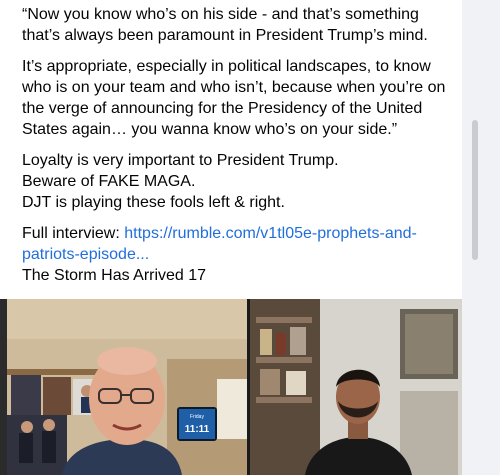  I want to click on footer-text: The Storm Has Arrived 17, so click(114, 275).